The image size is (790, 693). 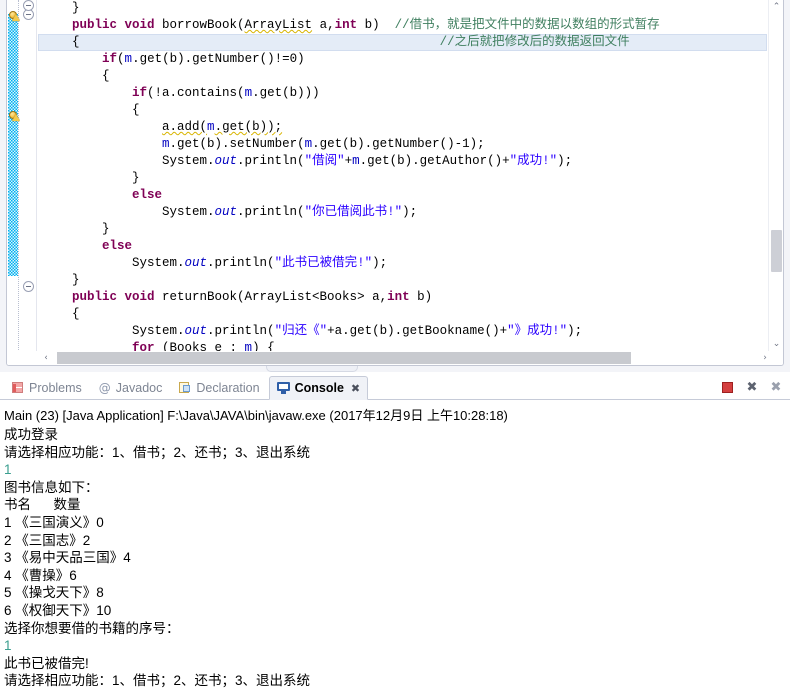 What do you see at coordinates (344, 358) in the screenshot?
I see `horizontal-scroll-thumb` at bounding box center [344, 358].